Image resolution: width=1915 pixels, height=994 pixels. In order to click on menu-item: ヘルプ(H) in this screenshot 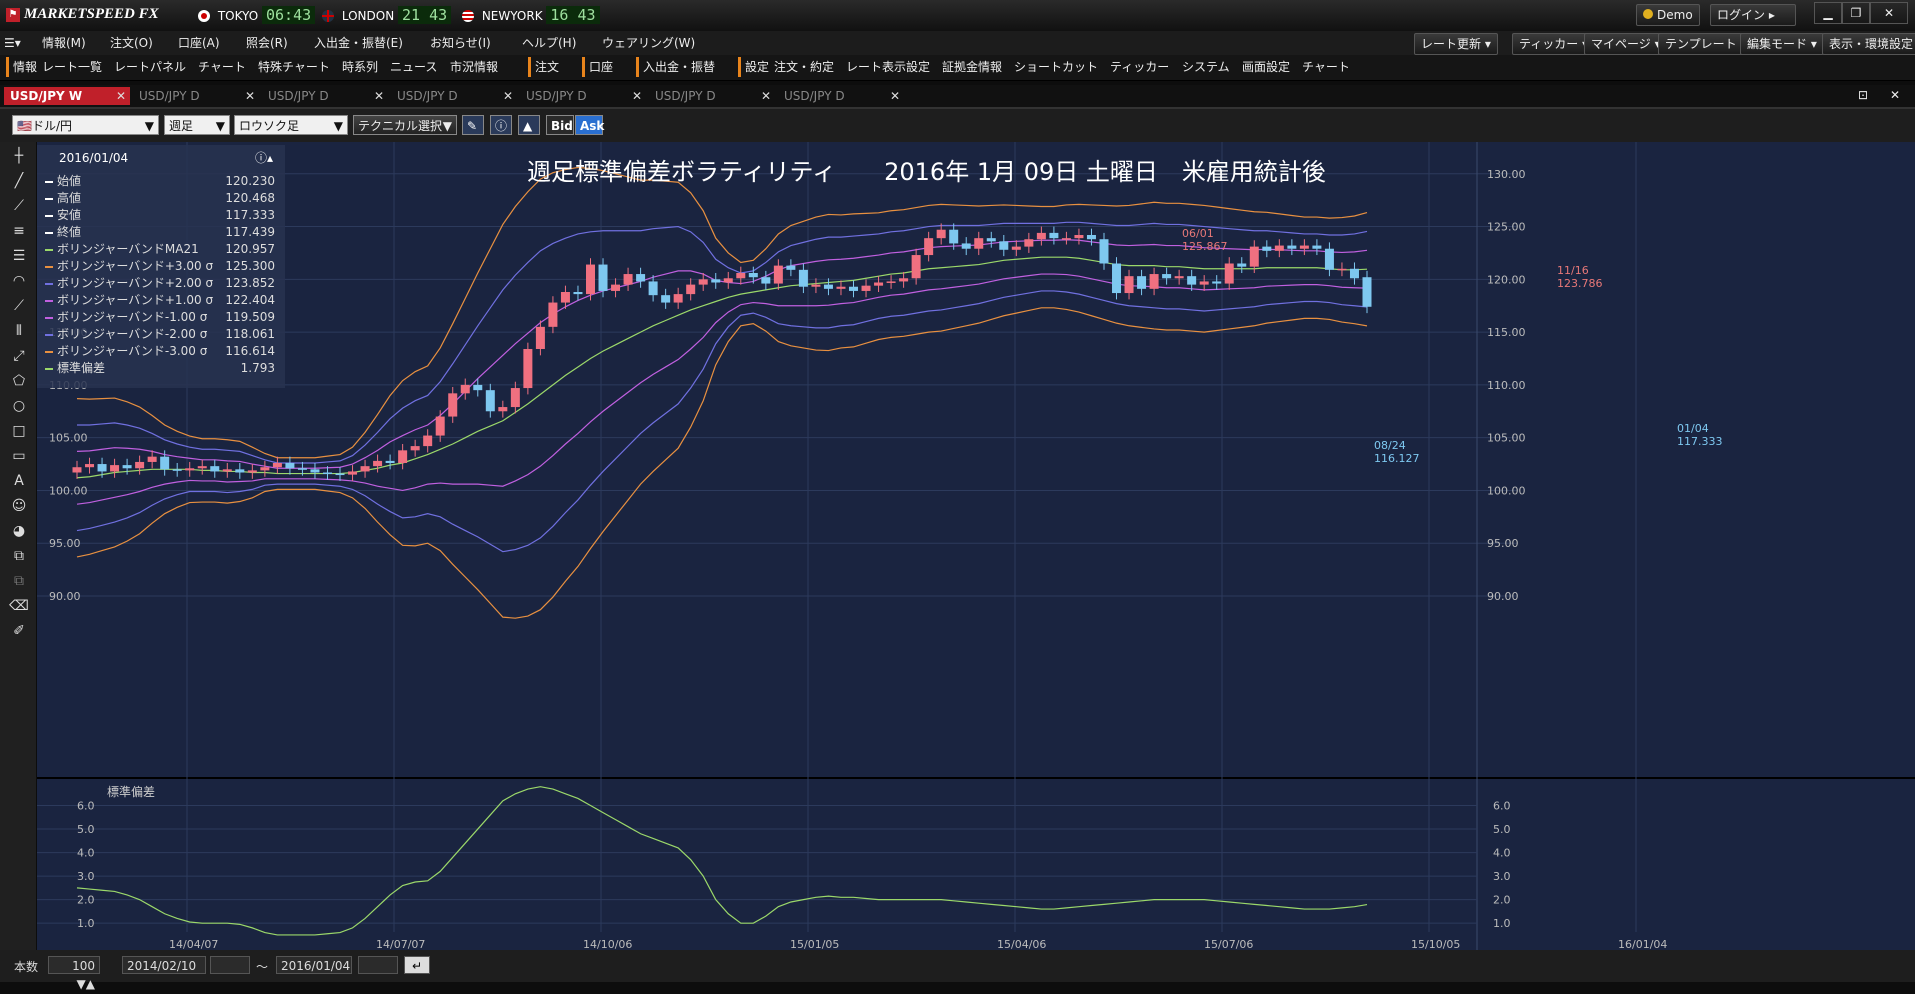, I will do `click(549, 43)`.